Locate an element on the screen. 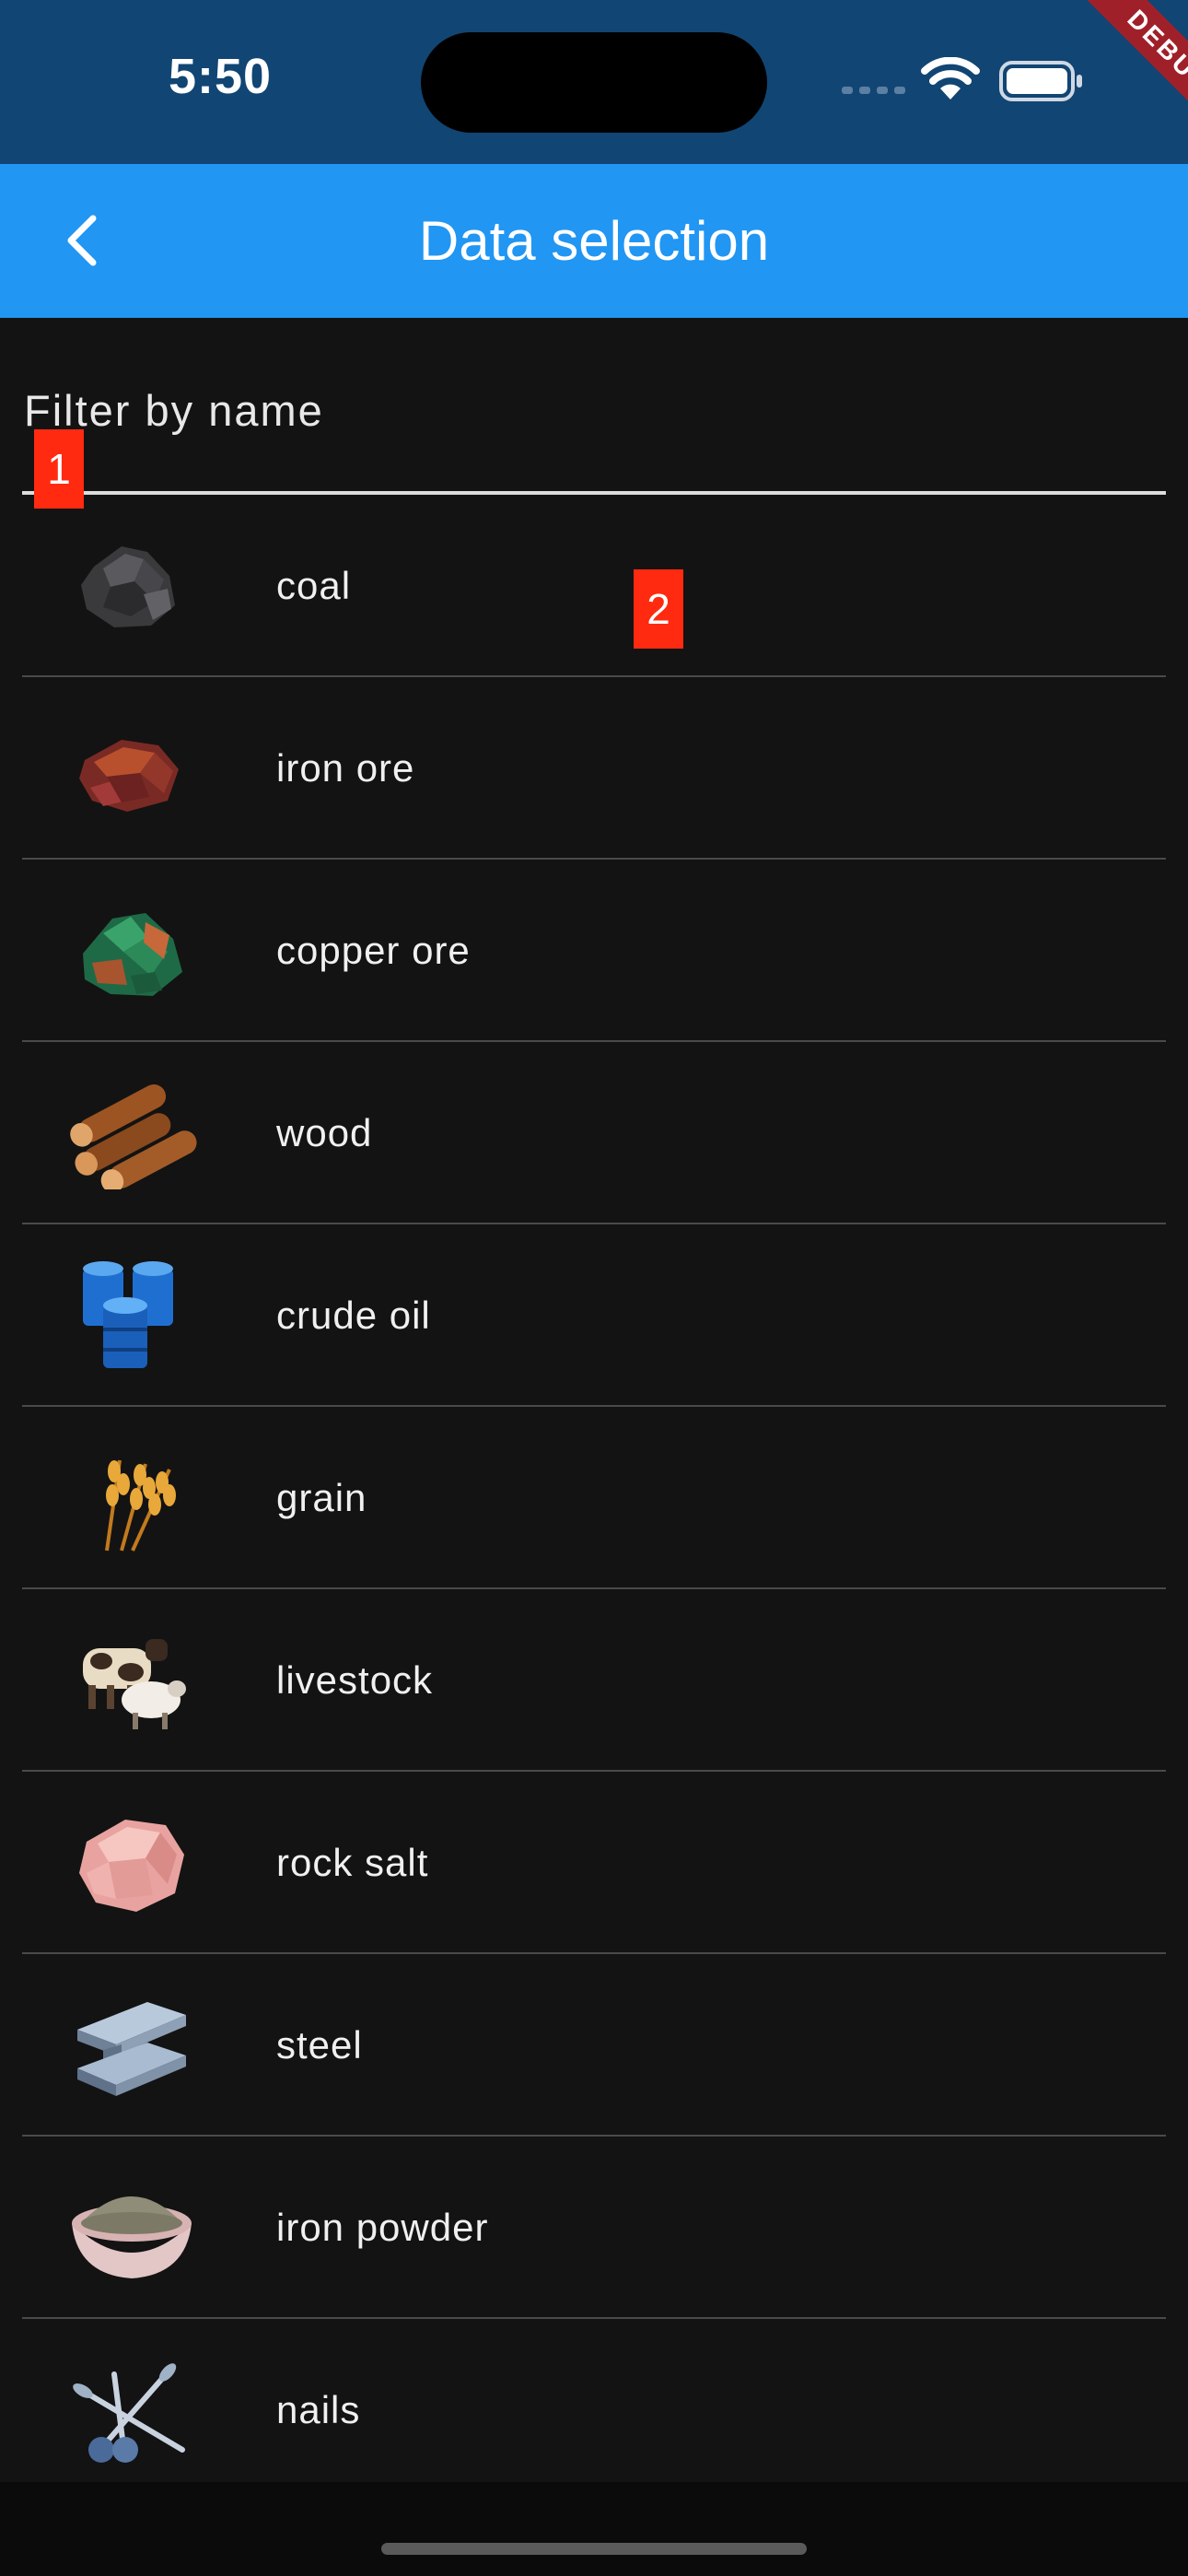 The width and height of the screenshot is (1188, 2576). filter-label: Filter by name is located at coordinates (174, 410).